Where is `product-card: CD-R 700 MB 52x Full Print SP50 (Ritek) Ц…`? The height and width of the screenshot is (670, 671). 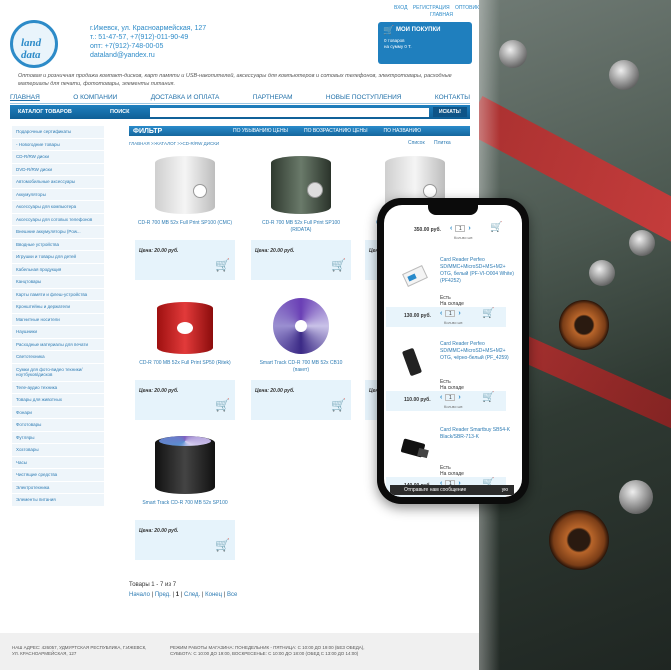 product-card: CD-R 700 MB 52x Full Print SP50 (Ritek) Ц… is located at coordinates (185, 355).